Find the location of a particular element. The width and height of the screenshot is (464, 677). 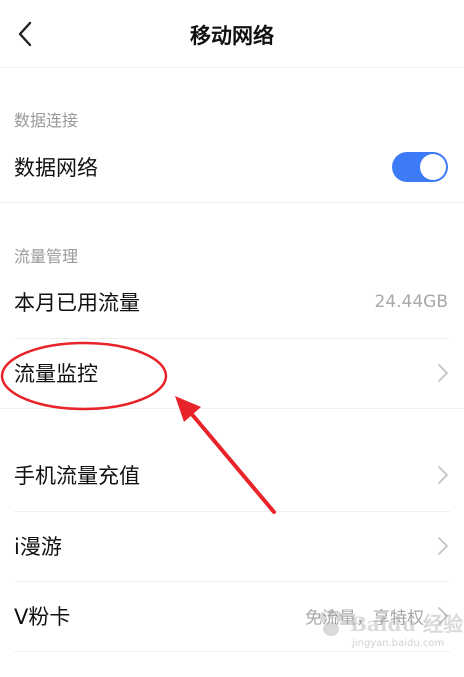

vcard-label: V粉卡 is located at coordinates (42, 617).